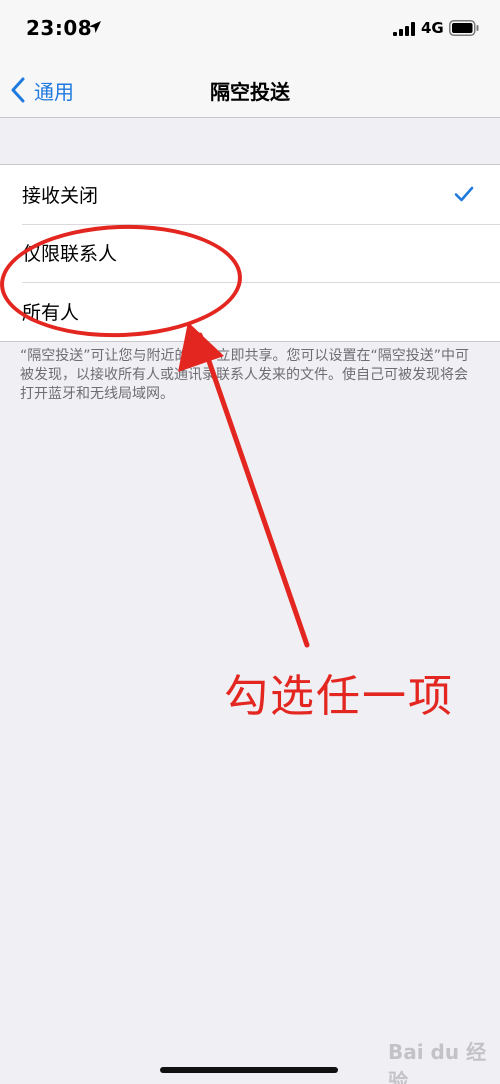 This screenshot has height=1084, width=500. What do you see at coordinates (249, 1070) in the screenshot?
I see `home-indicator` at bounding box center [249, 1070].